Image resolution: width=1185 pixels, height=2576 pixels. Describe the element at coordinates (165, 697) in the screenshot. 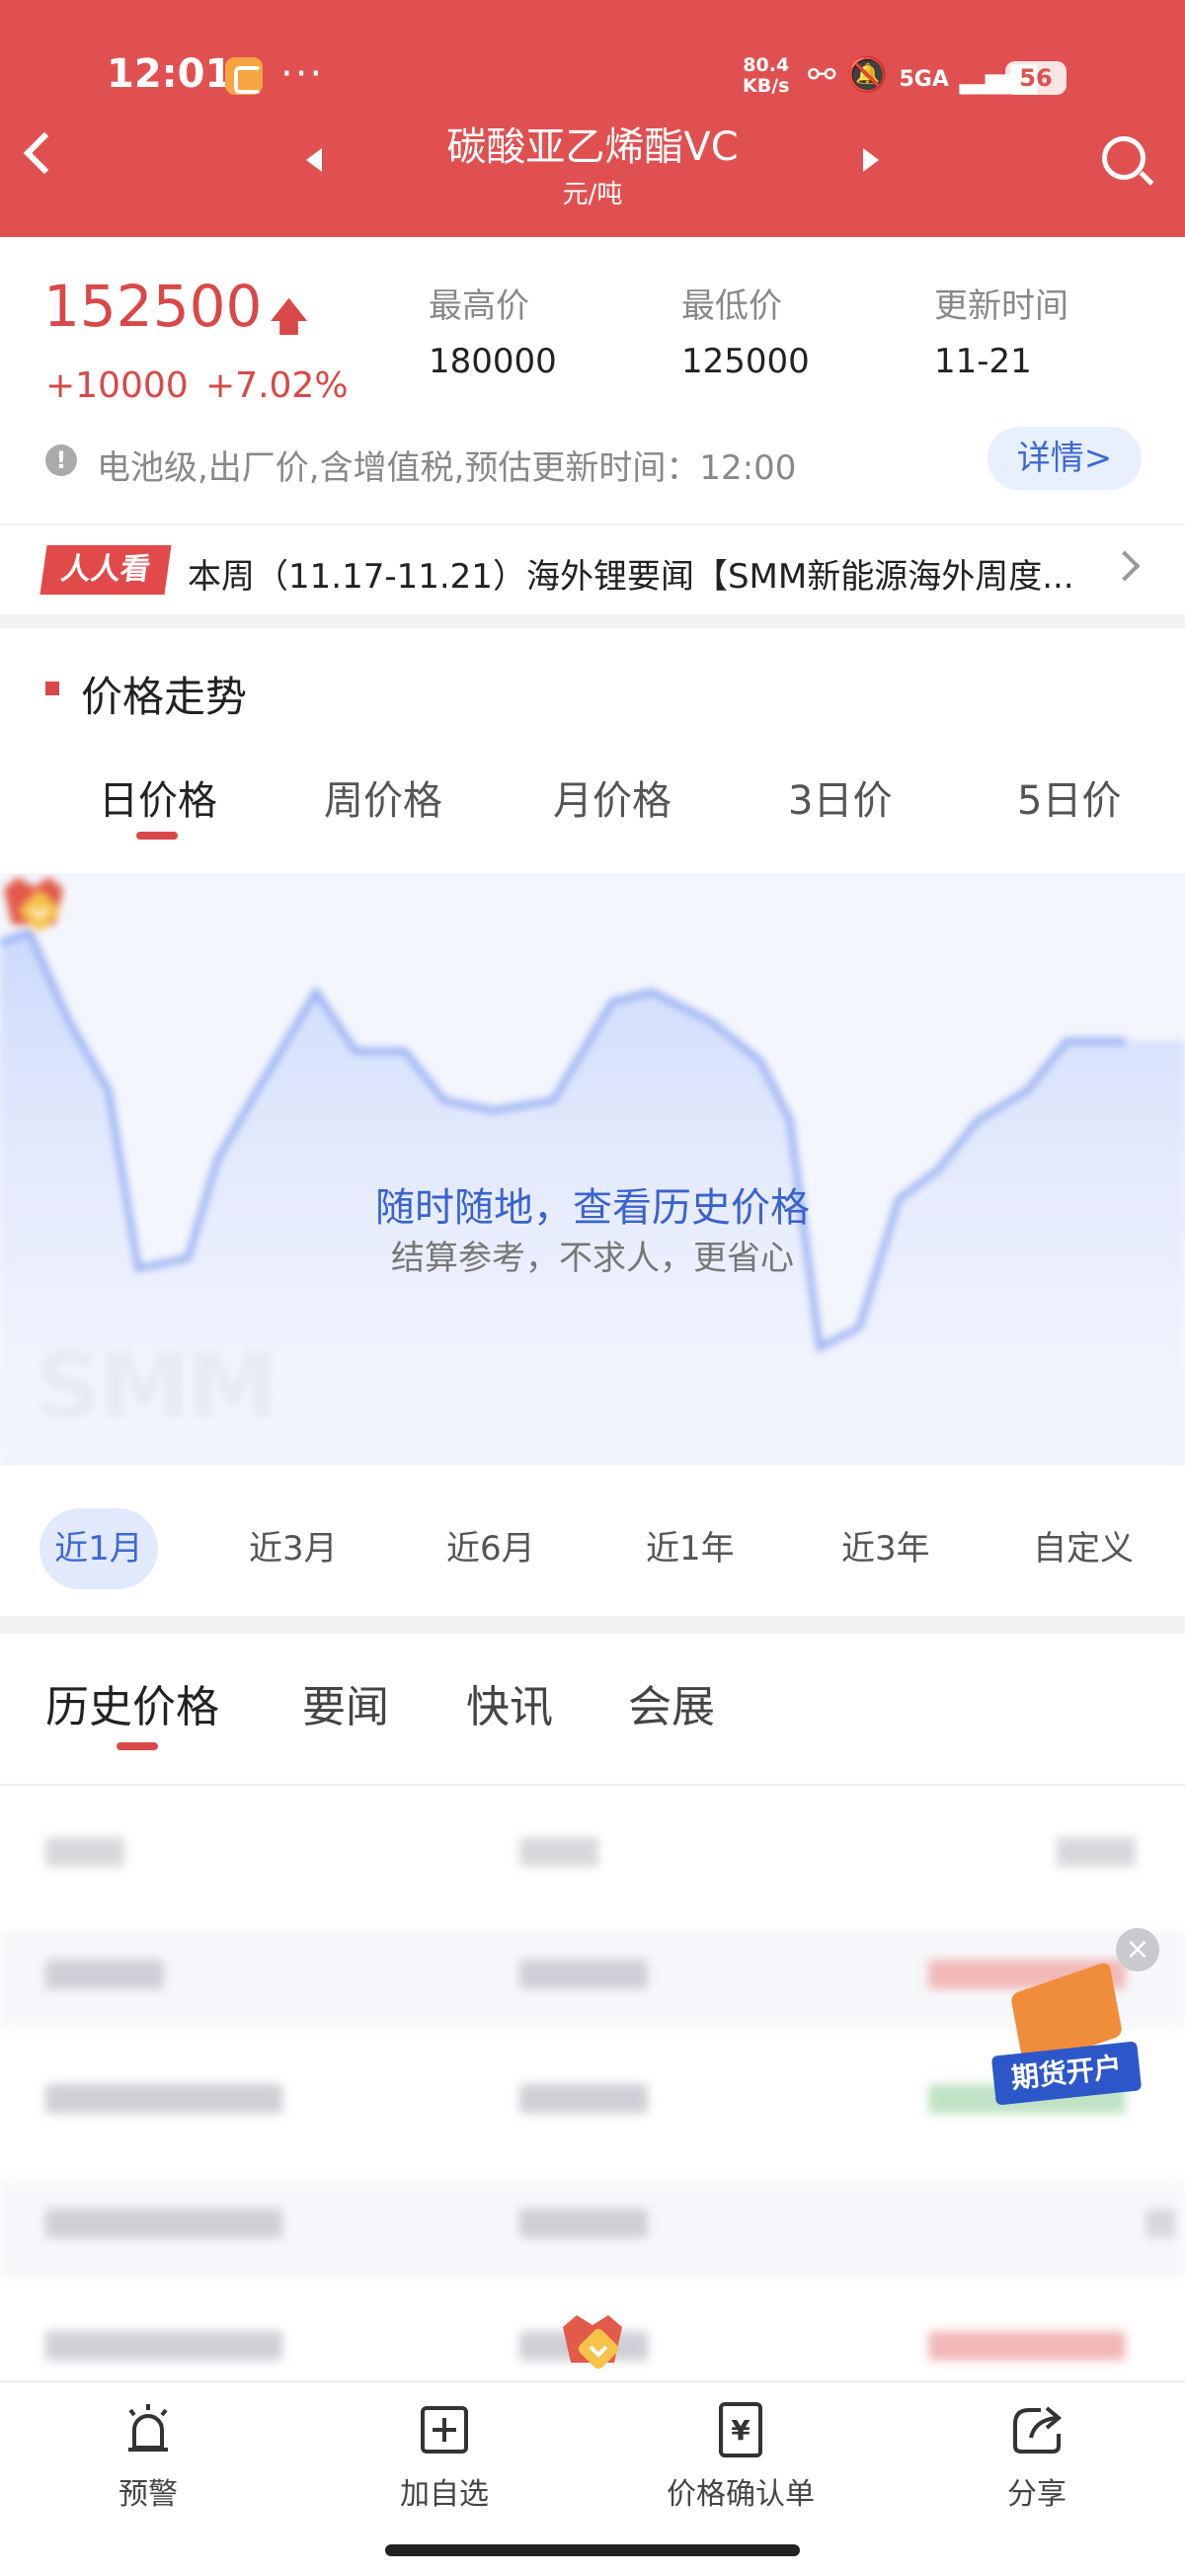

I see `section-title: 价格走势` at that location.